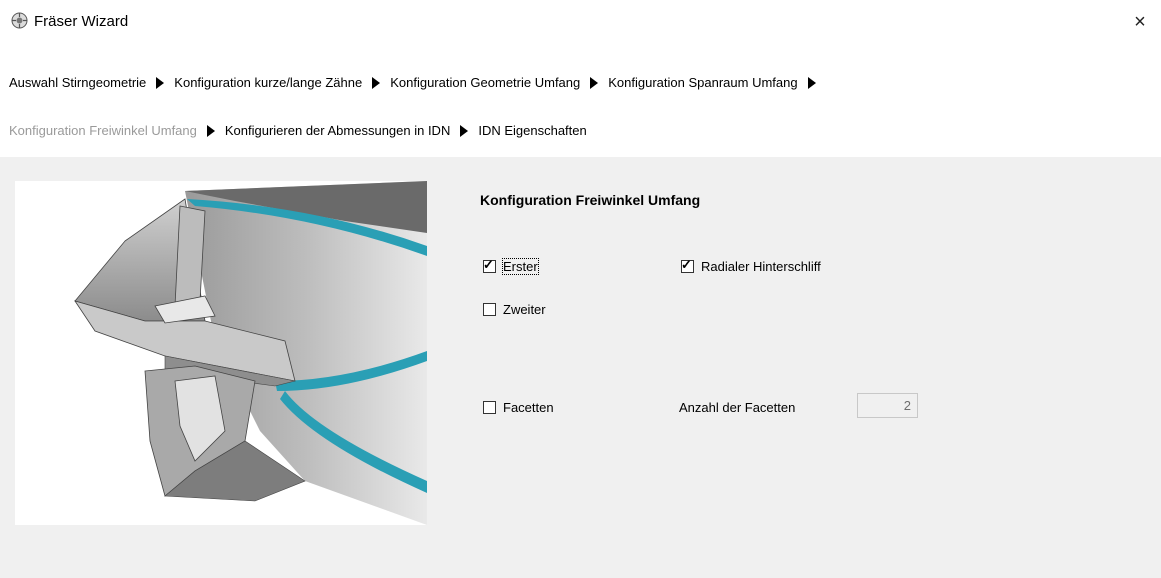 The height and width of the screenshot is (578, 1161). What do you see at coordinates (580, 22) in the screenshot?
I see `title-bar: Fräser Wizard ×` at bounding box center [580, 22].